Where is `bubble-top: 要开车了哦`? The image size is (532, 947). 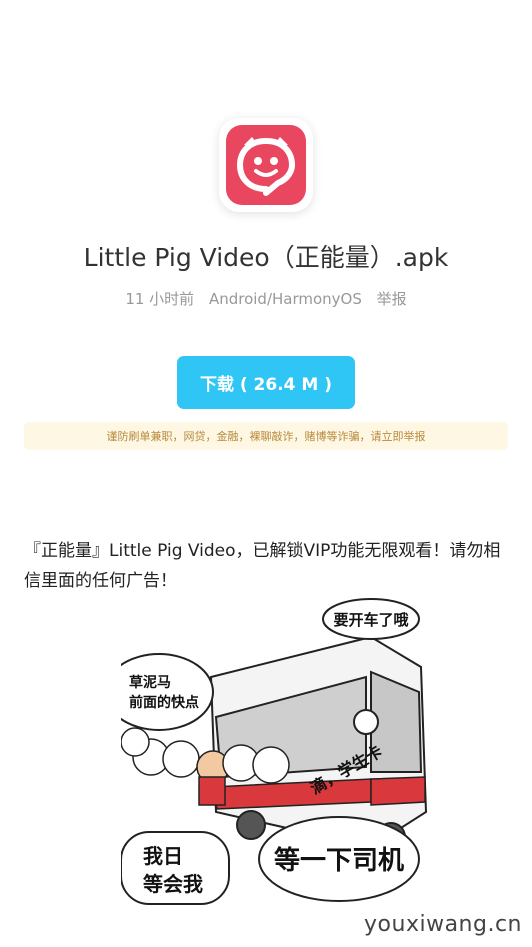 bubble-top: 要开车了哦 is located at coordinates (370, 620).